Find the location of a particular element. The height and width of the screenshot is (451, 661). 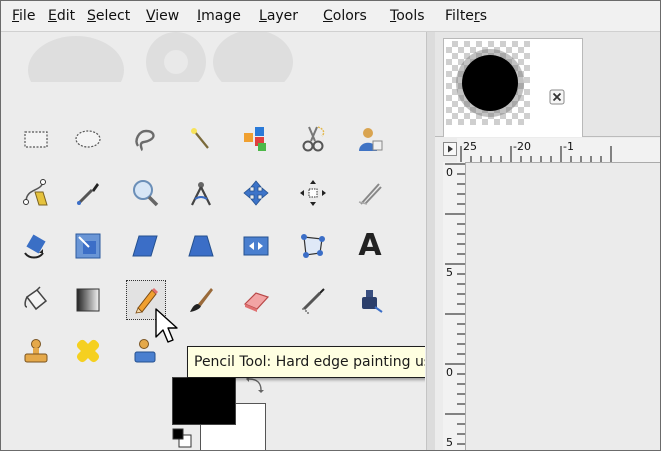

alignment-icon is located at coordinates (313, 193).